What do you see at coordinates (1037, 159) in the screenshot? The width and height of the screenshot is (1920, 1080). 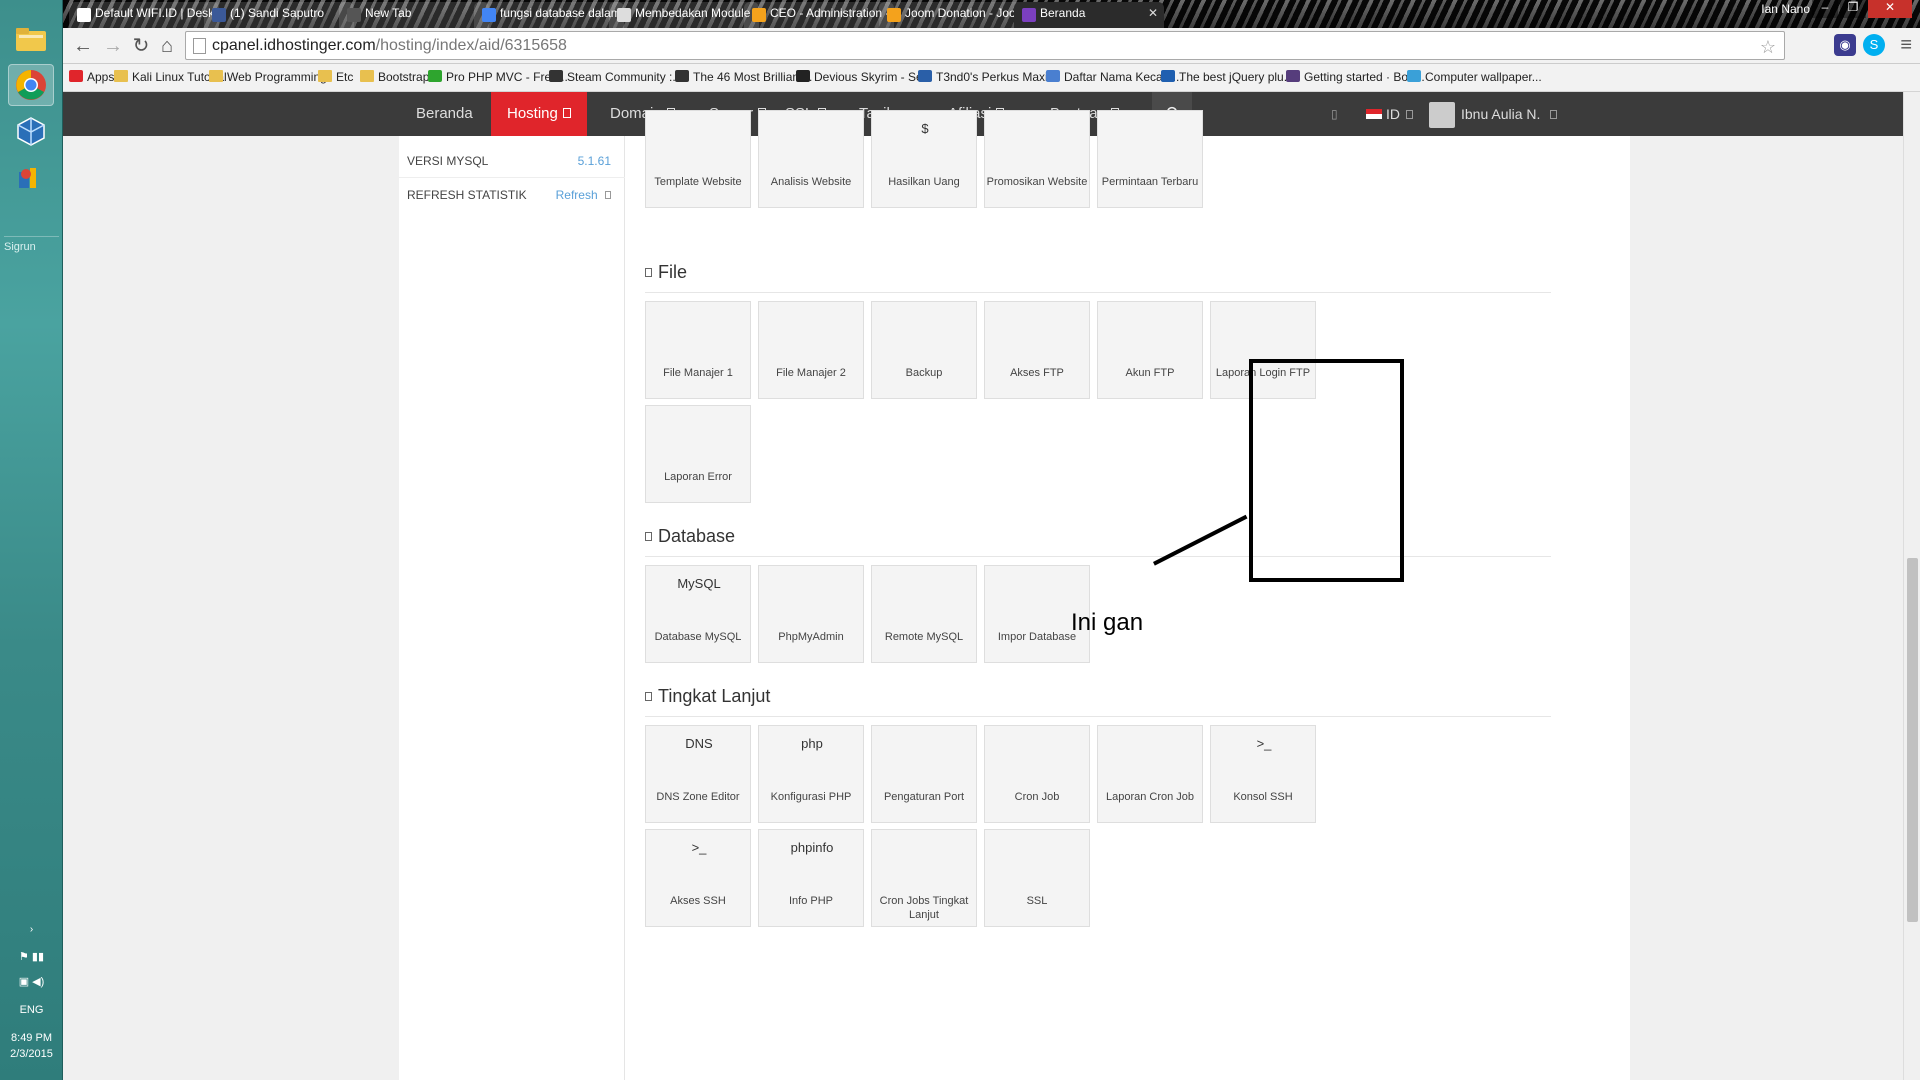 I see `tile-promosikan-website: Promosikan Website` at bounding box center [1037, 159].